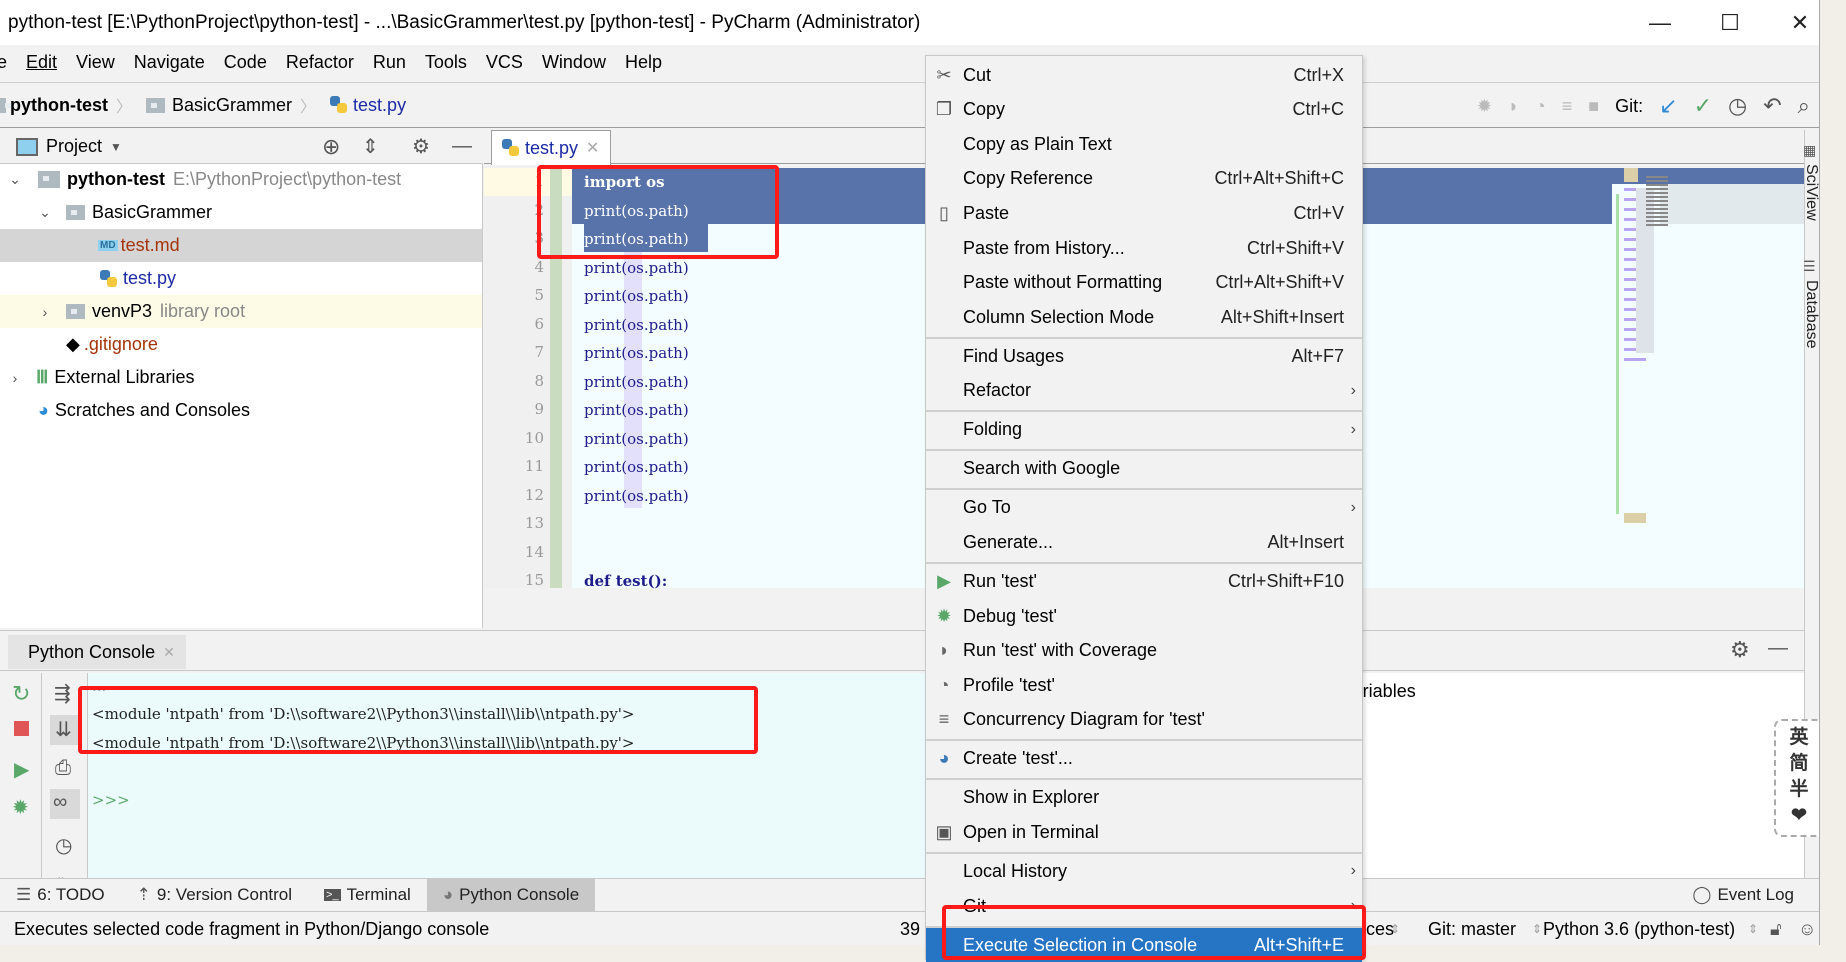 This screenshot has height=962, width=1846. What do you see at coordinates (1540, 106) in the screenshot?
I see `profile-icon: ◔` at bounding box center [1540, 106].